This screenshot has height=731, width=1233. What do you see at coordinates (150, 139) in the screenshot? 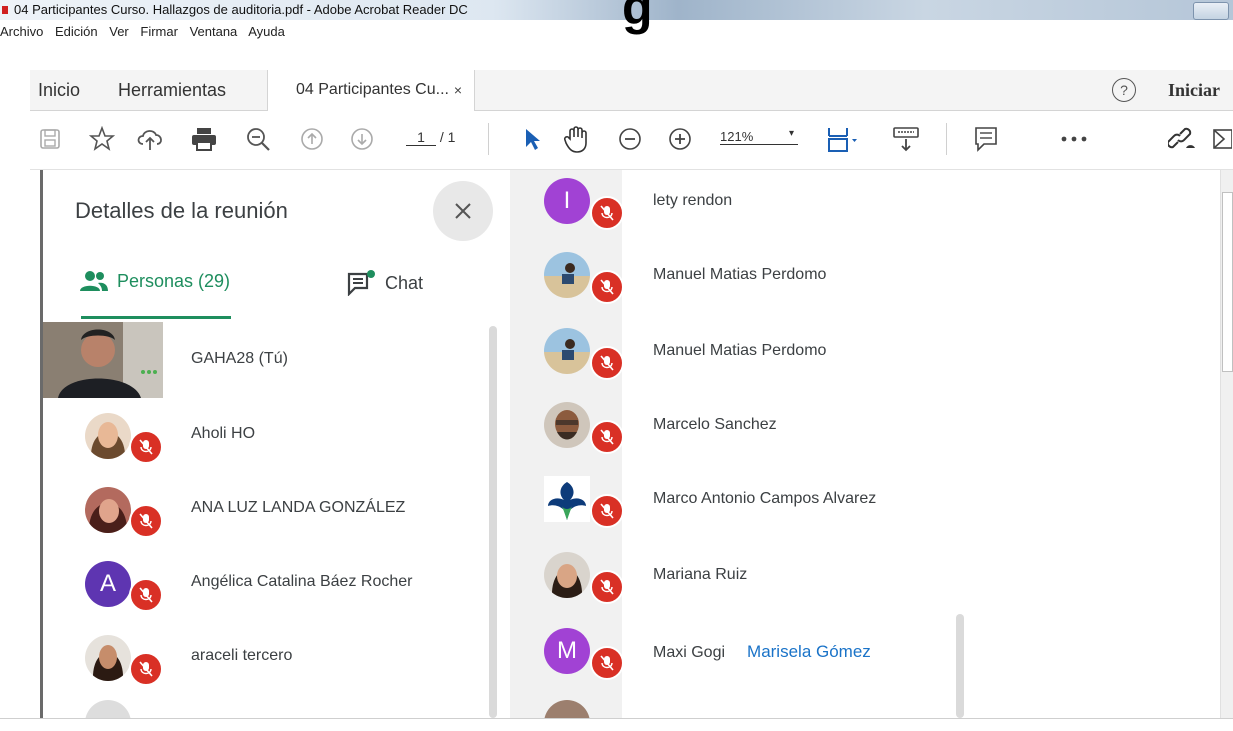
I see `upload-cloud-icon` at bounding box center [150, 139].